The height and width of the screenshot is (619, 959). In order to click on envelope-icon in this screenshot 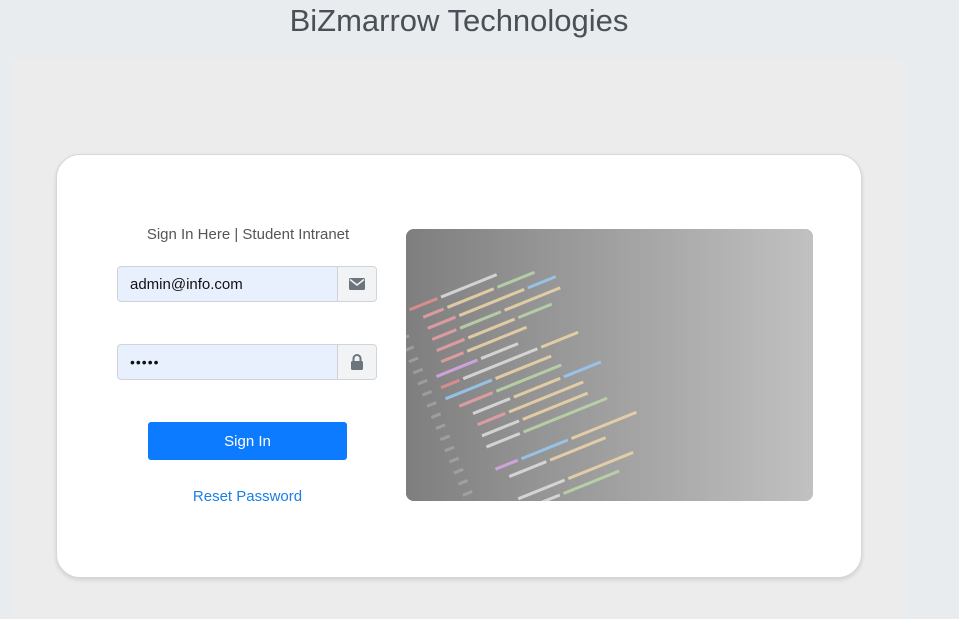, I will do `click(356, 284)`.